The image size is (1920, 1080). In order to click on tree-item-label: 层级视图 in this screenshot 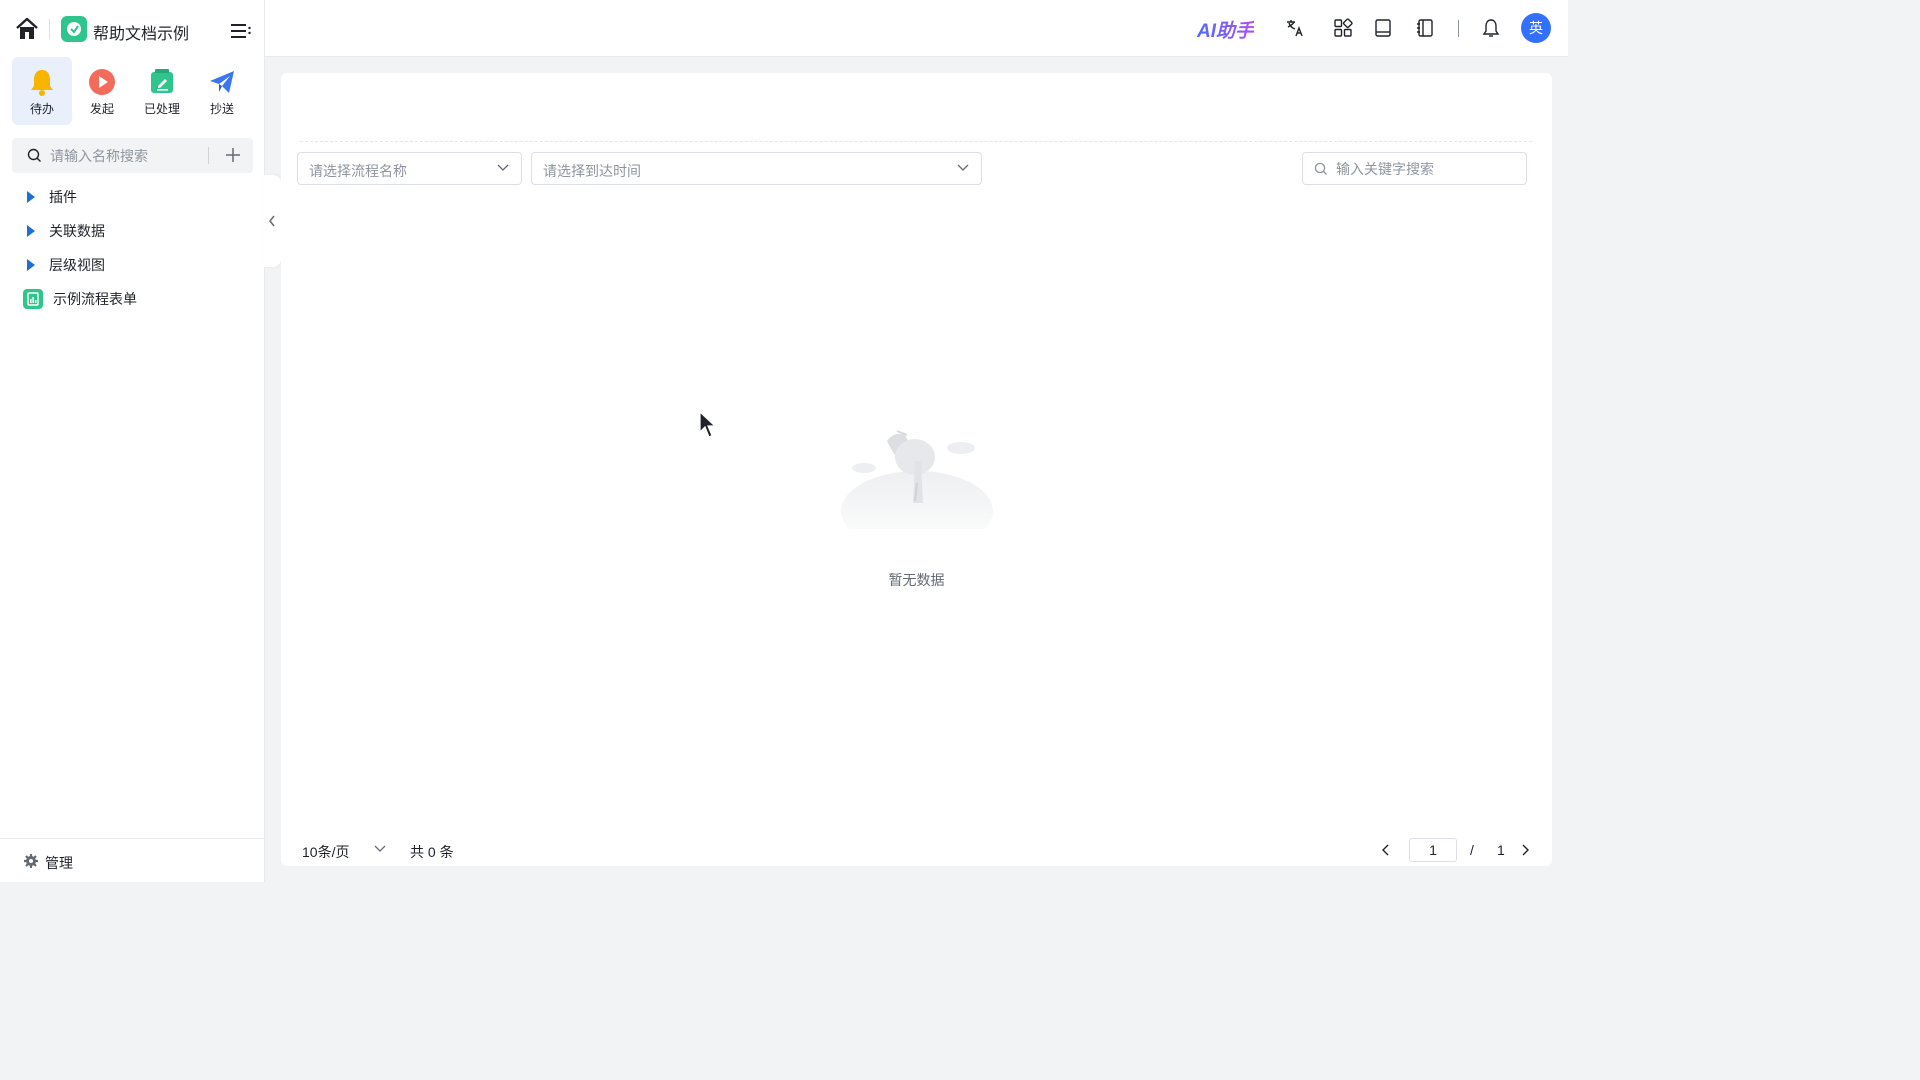, I will do `click(77, 265)`.